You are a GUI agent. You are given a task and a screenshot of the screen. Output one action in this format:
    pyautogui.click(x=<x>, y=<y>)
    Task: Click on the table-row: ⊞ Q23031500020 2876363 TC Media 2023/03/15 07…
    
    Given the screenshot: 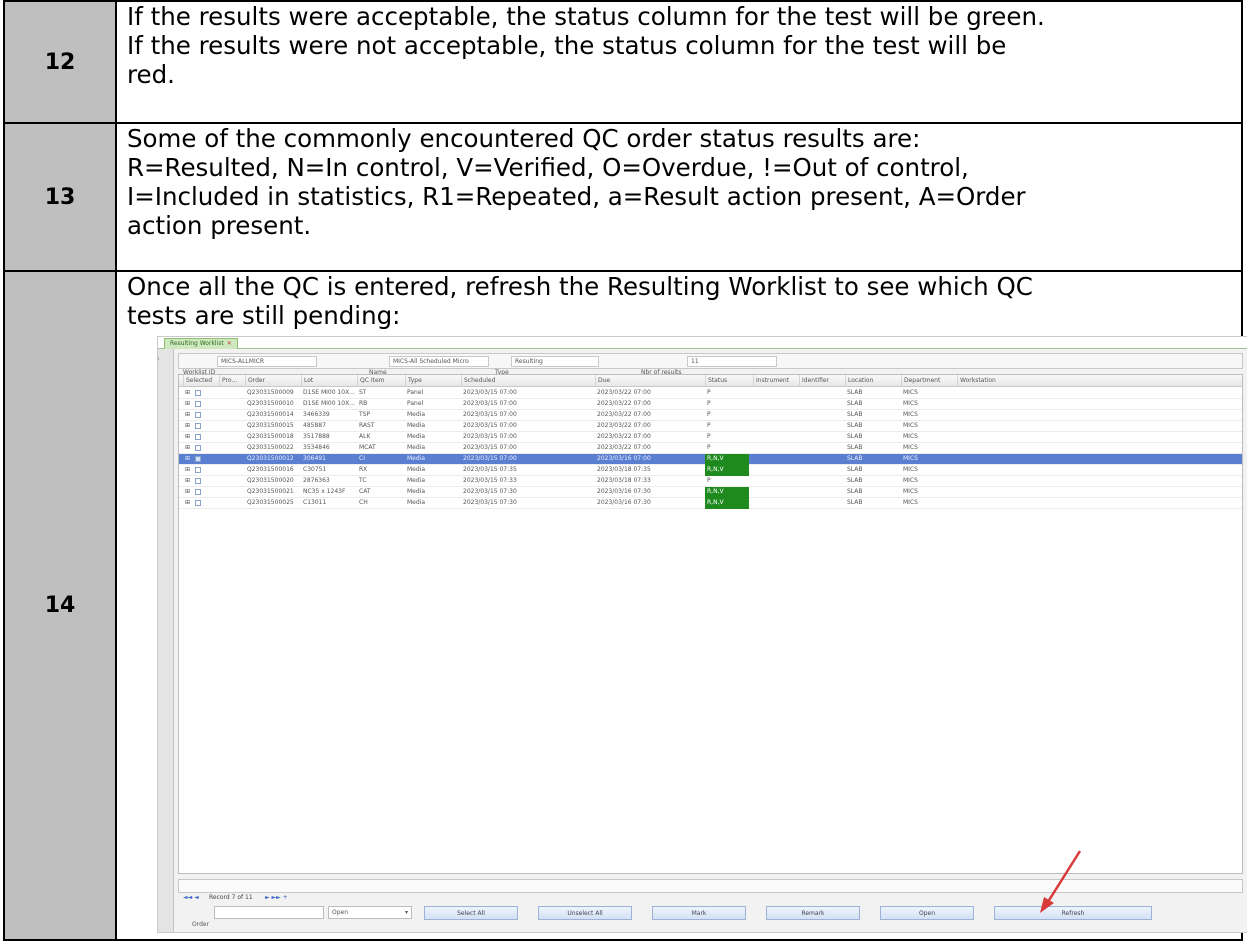 What is the action you would take?
    pyautogui.click(x=710, y=481)
    